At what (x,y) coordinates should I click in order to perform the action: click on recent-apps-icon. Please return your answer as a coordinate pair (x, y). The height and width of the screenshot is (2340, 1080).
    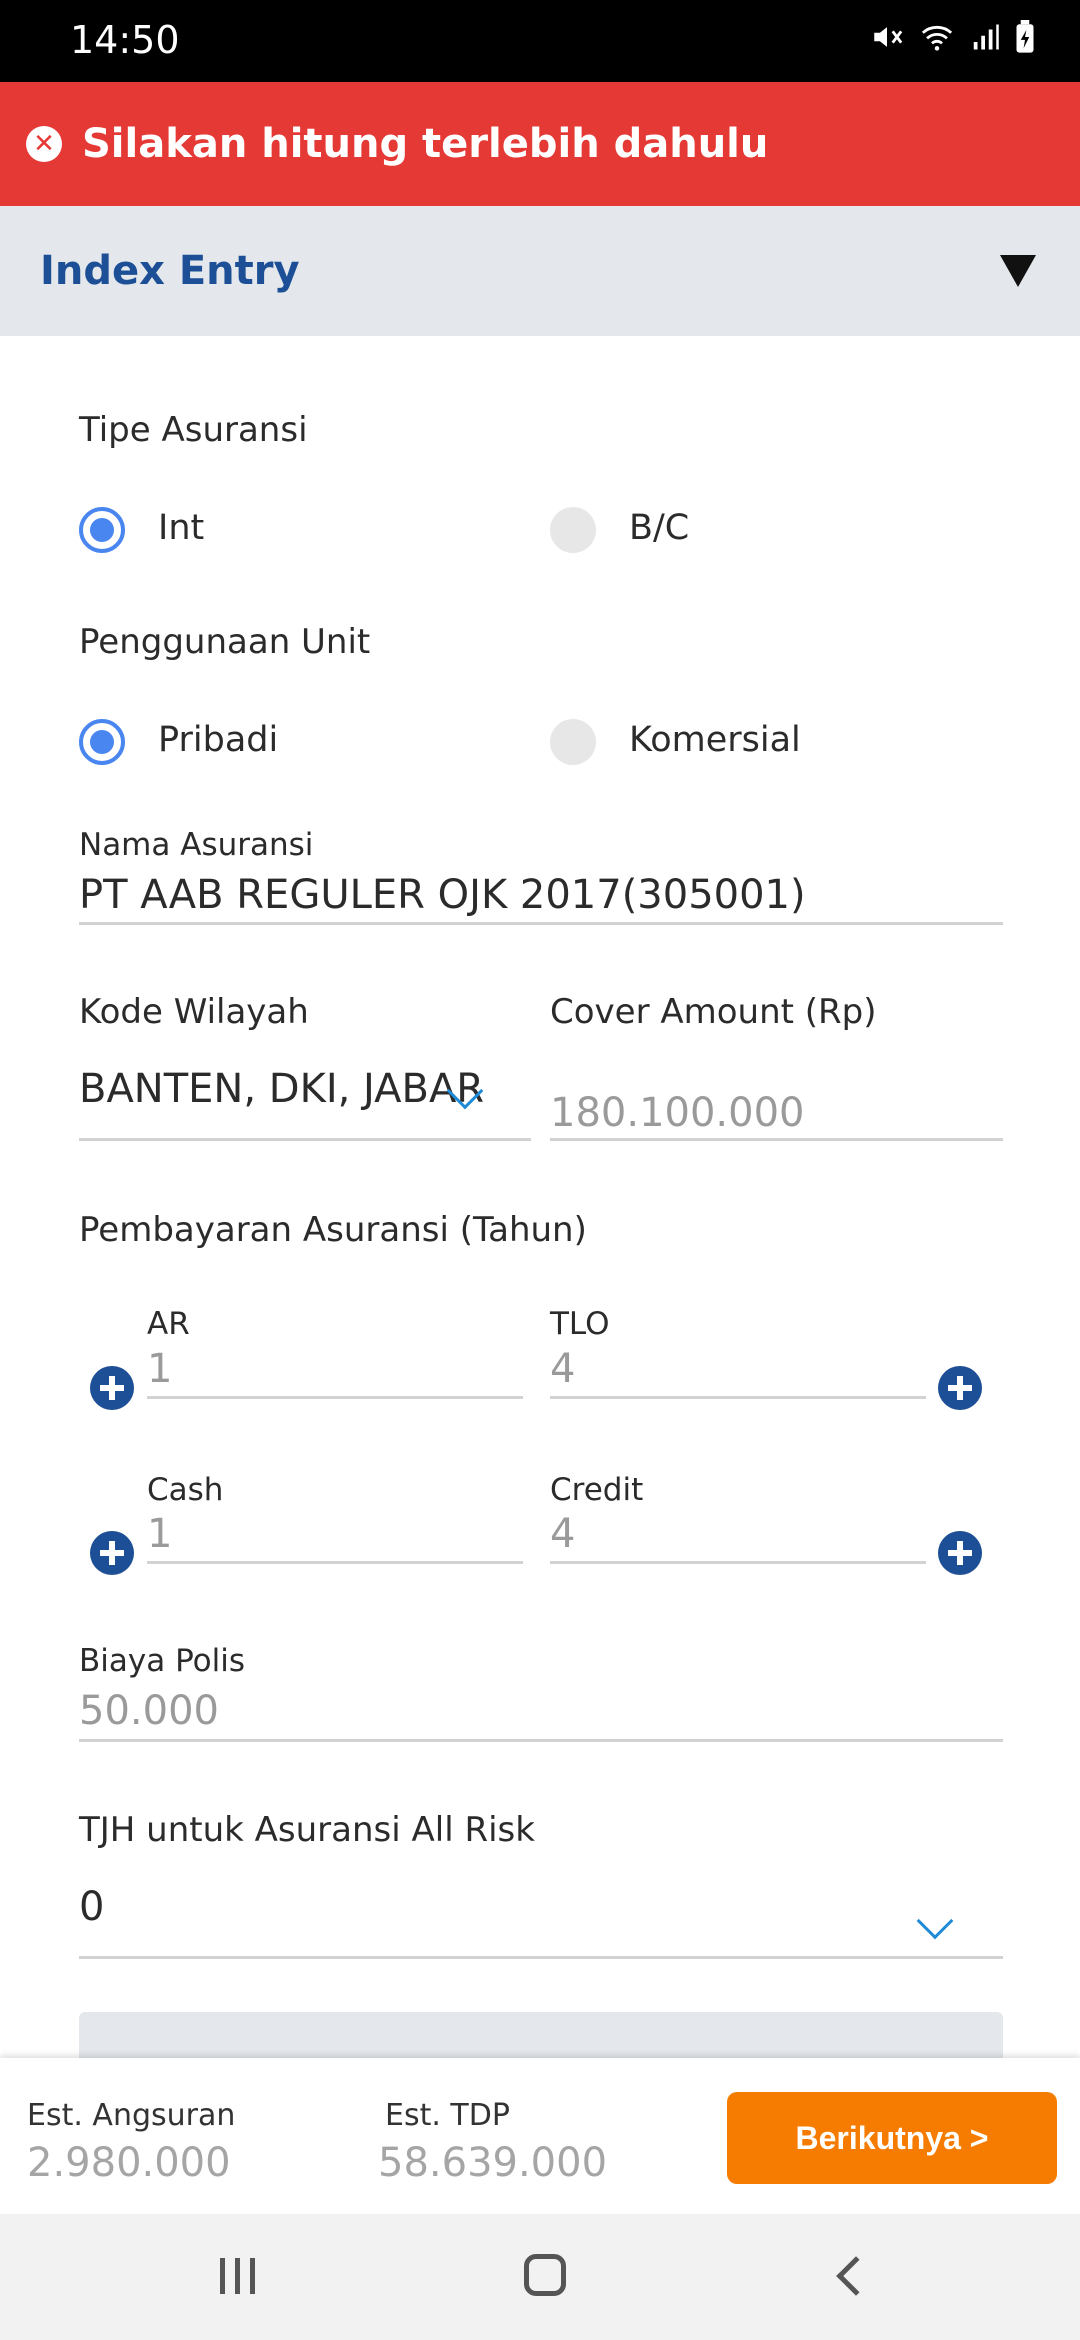
    Looking at the image, I should click on (237, 2276).